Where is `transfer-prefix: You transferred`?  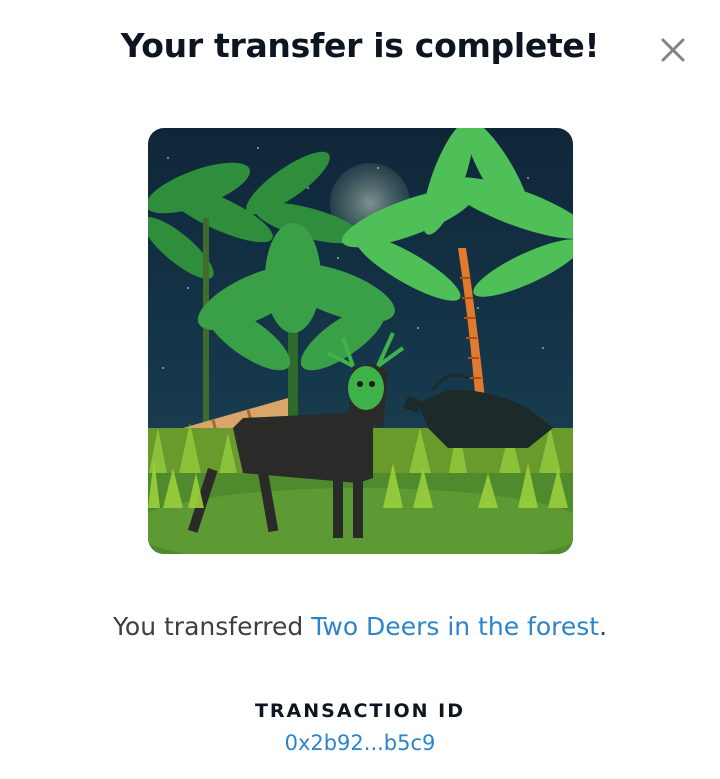 transfer-prefix: You transferred is located at coordinates (212, 626).